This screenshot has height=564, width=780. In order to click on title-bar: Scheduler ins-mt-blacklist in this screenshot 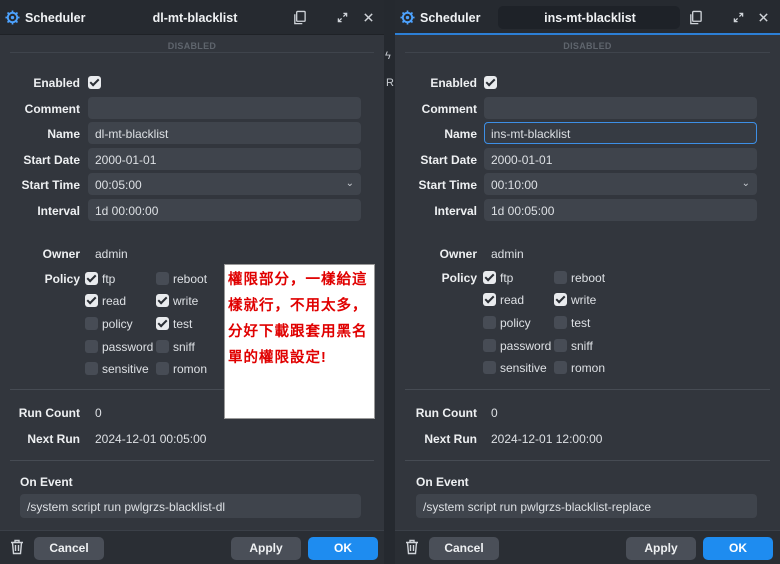, I will do `click(587, 17)`.